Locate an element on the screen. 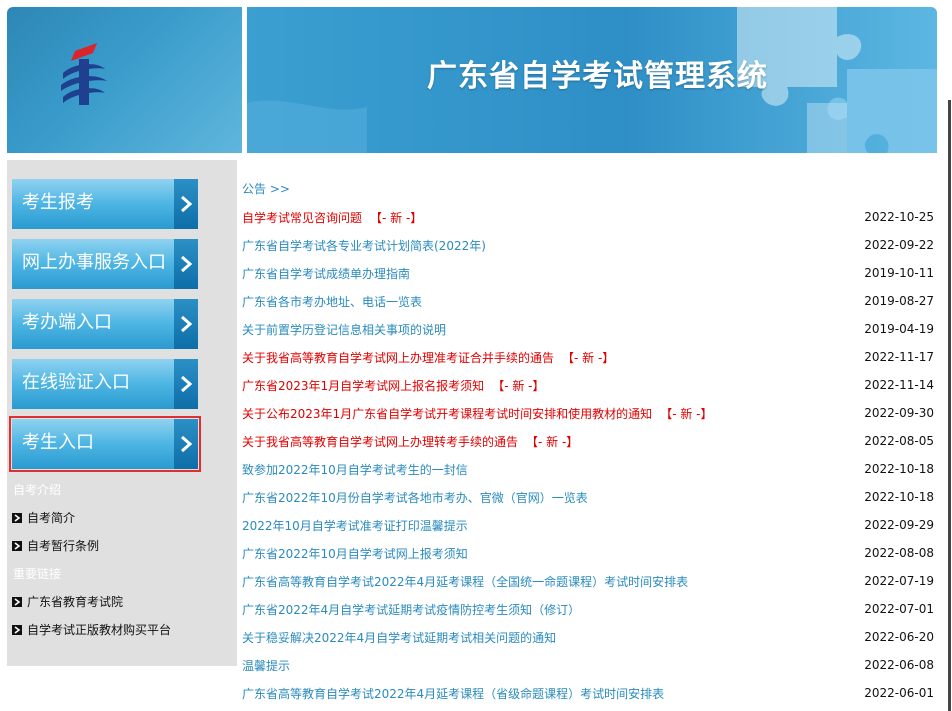  notice-title-text: 关于我省高等教育自学考试网上办理转考手续的通告 is located at coordinates (380, 441).